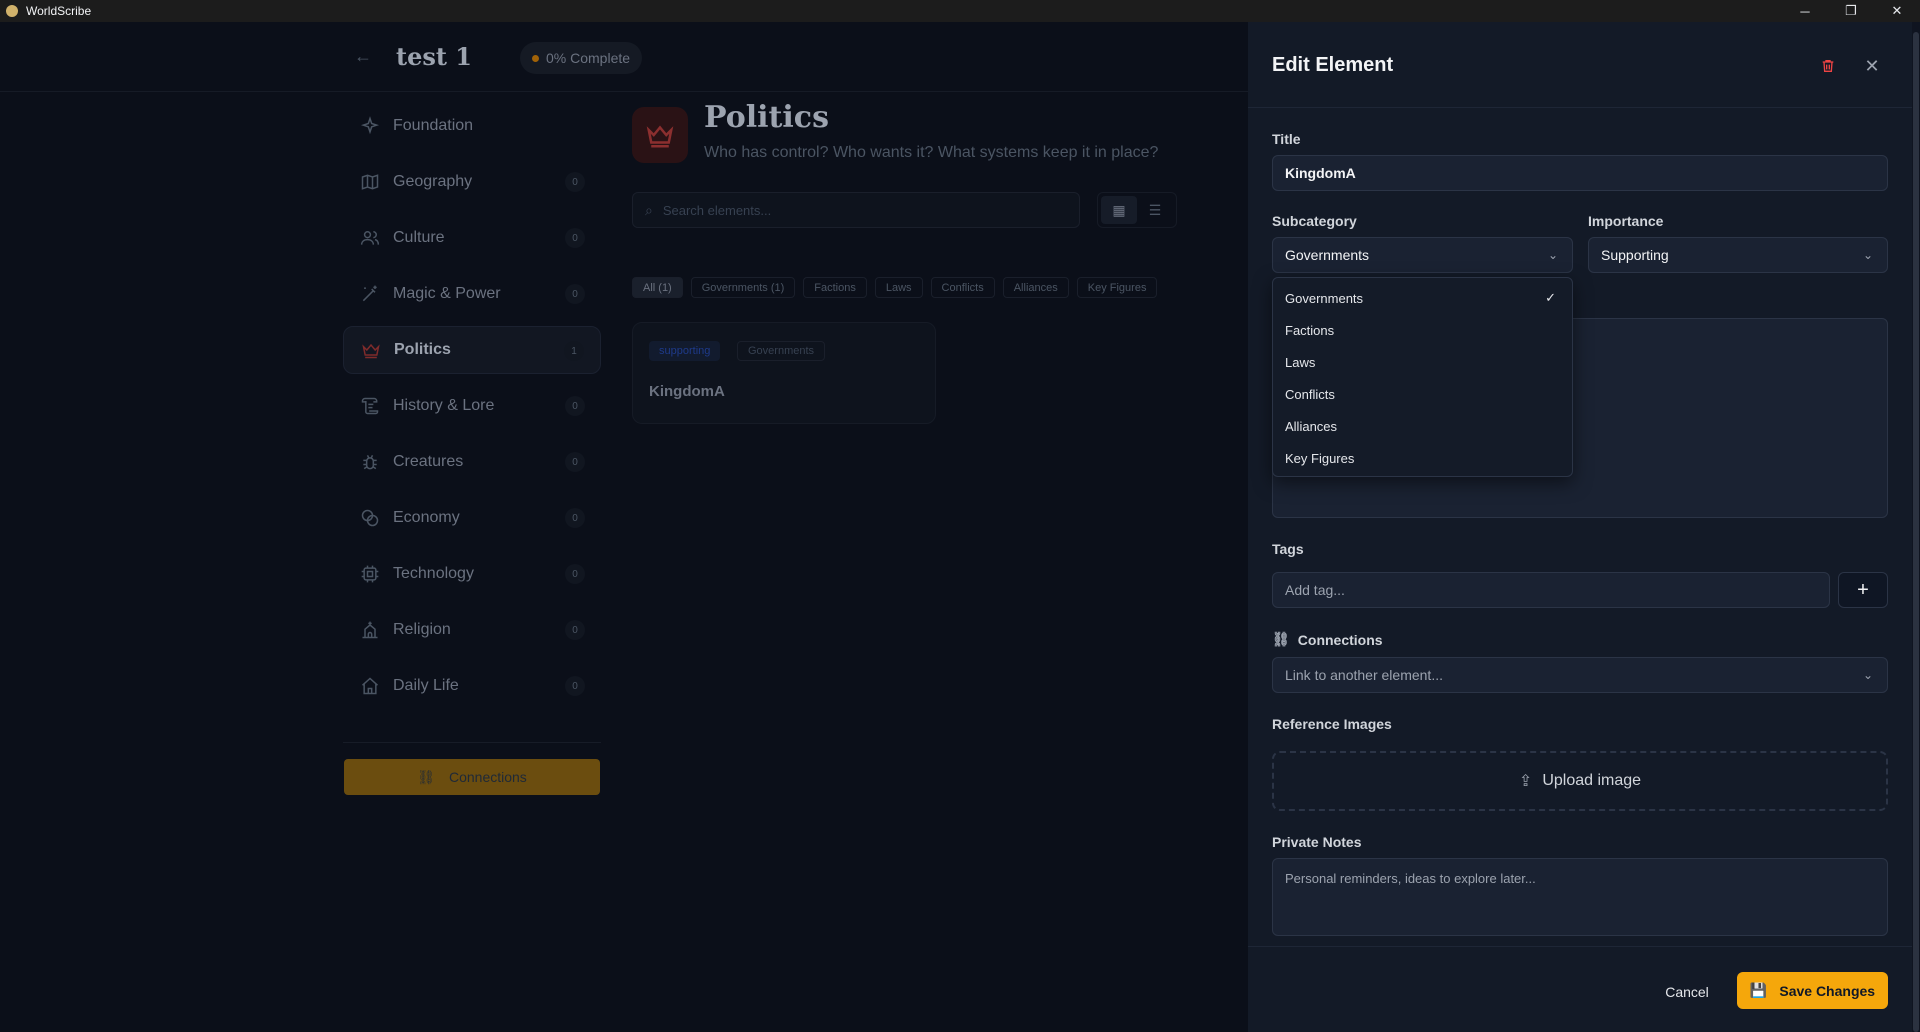  I want to click on link-icon: ⛓, so click(426, 776).